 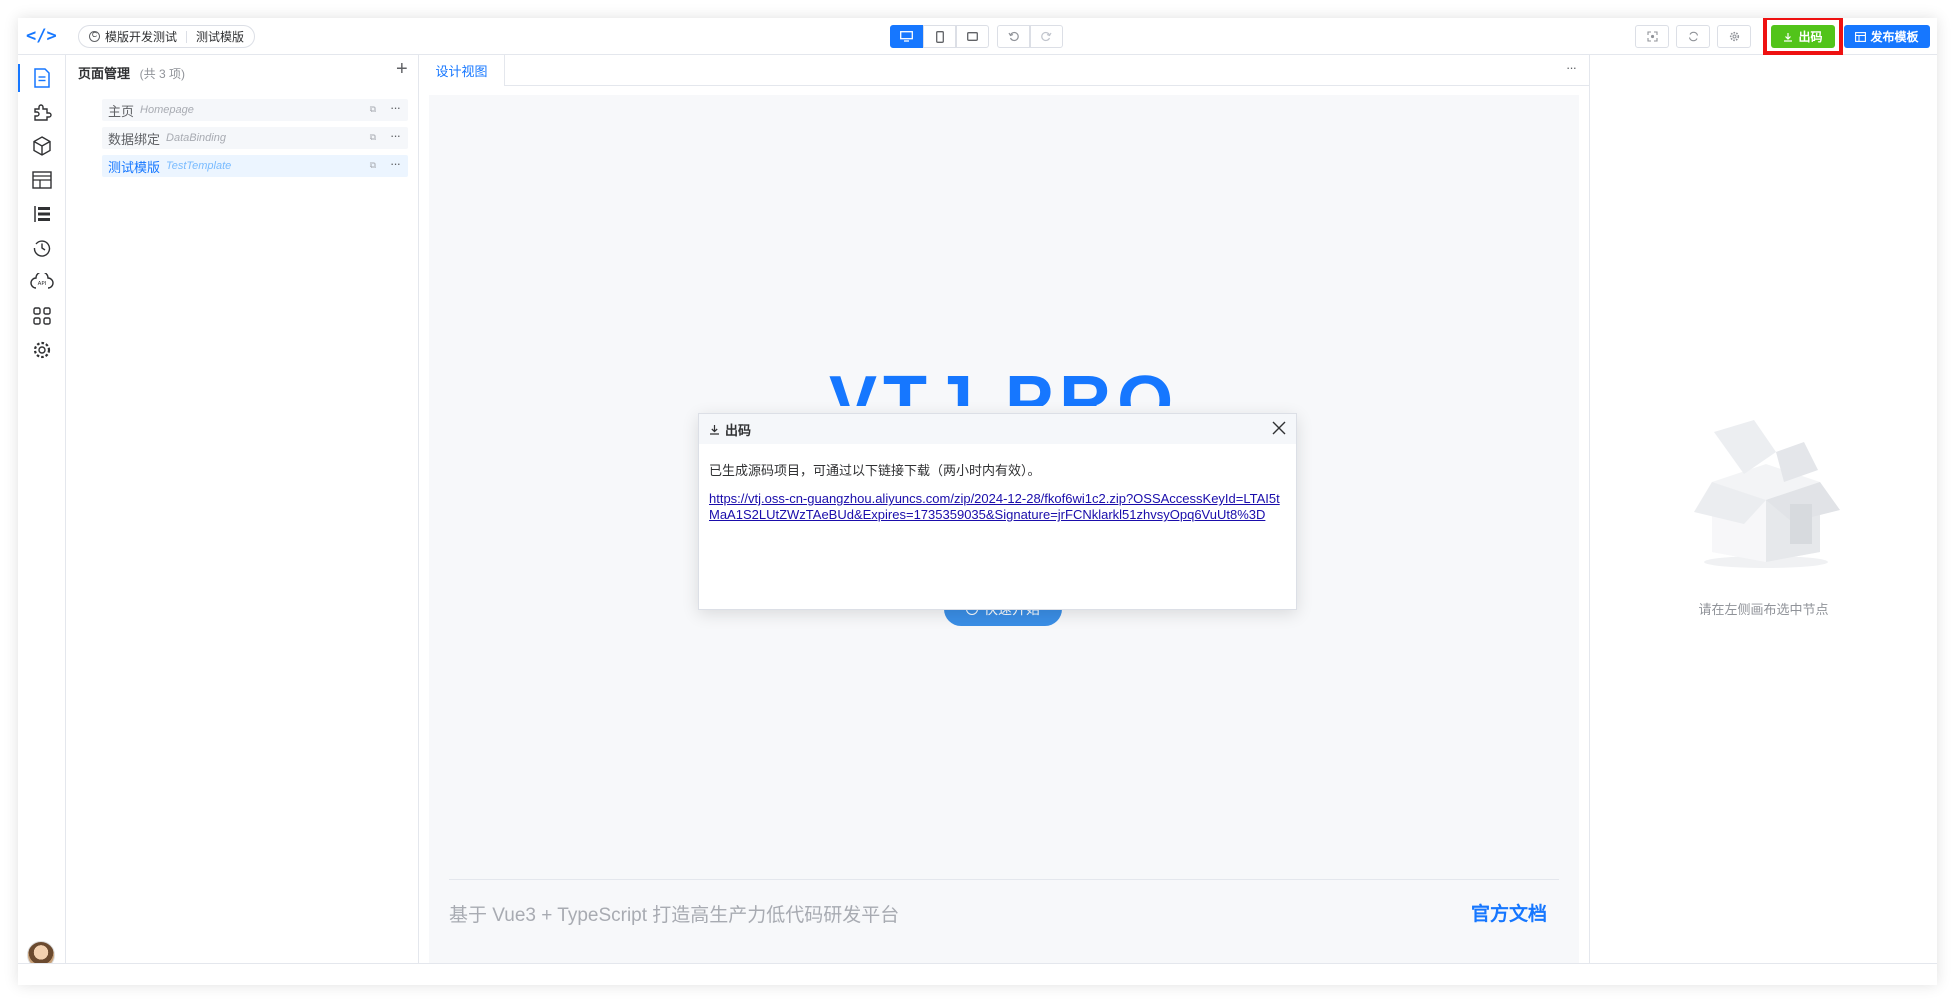 I want to click on undo-icon, so click(x=1013, y=36).